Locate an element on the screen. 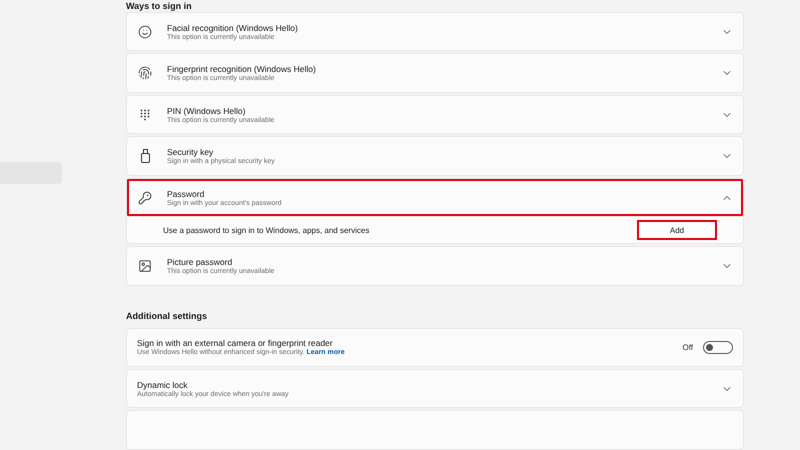 This screenshot has width=800, height=450. option-title: PIN (Windows Hello) is located at coordinates (206, 111).